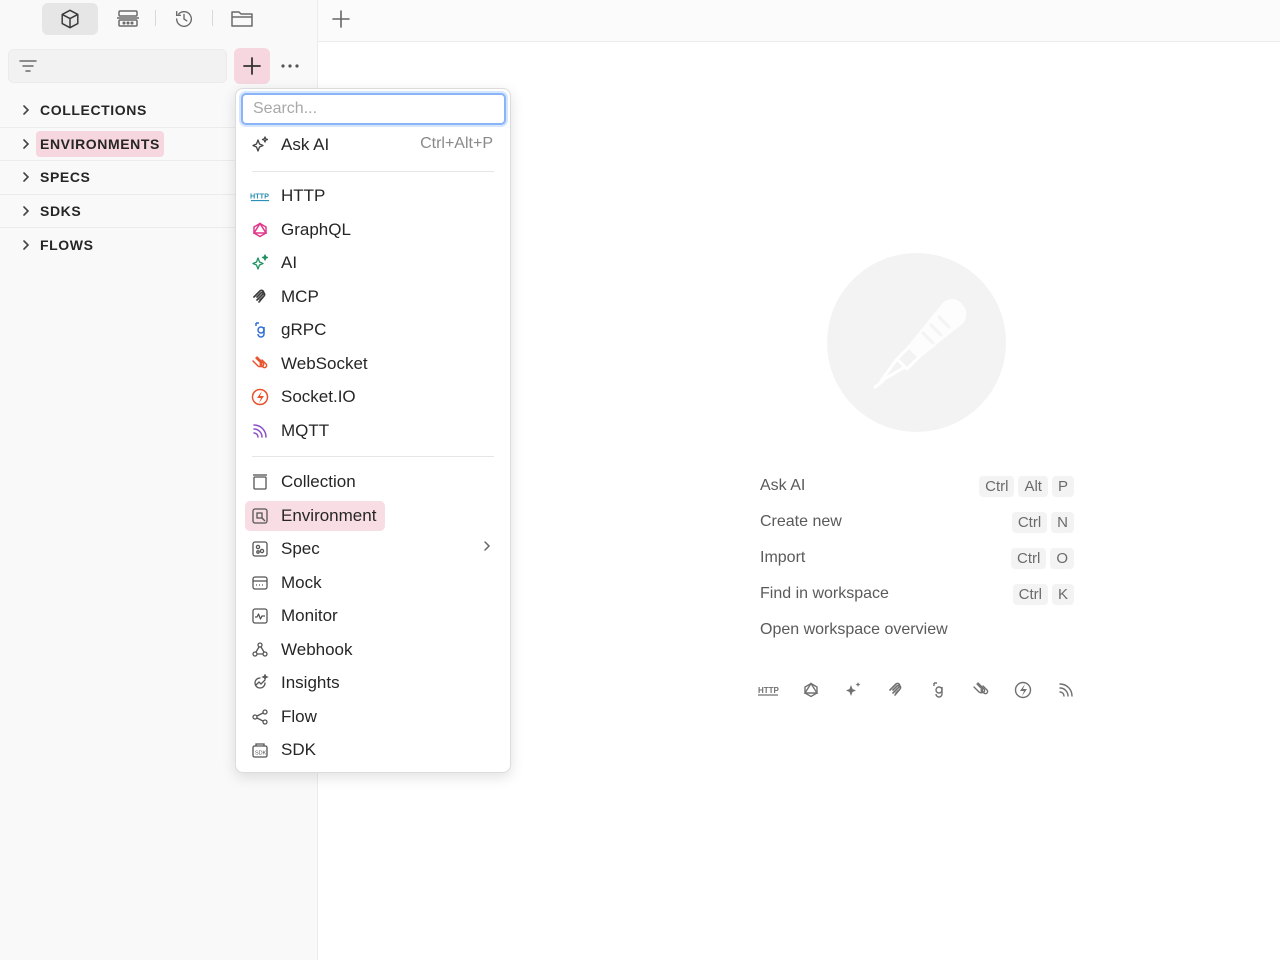 This screenshot has width=1280, height=960. What do you see at coordinates (301, 650) in the screenshot?
I see `menu-item-webhook: Webhook` at bounding box center [301, 650].